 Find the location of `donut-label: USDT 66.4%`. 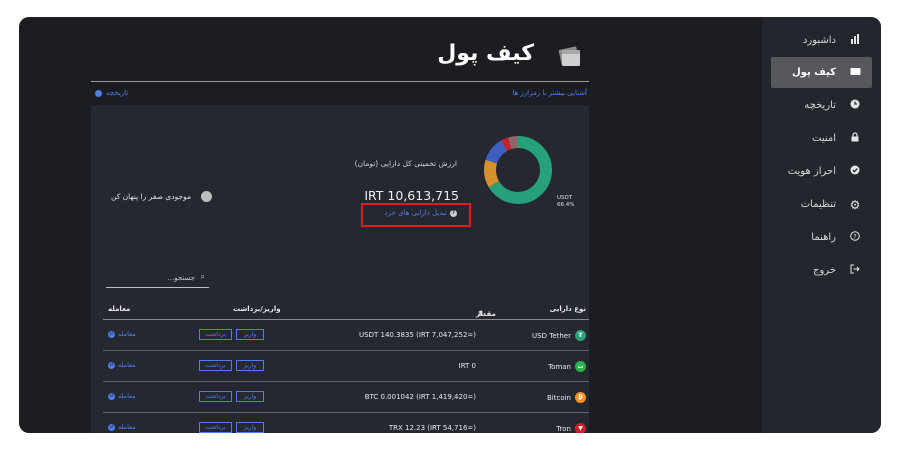

donut-label: USDT 66.4% is located at coordinates (566, 201).